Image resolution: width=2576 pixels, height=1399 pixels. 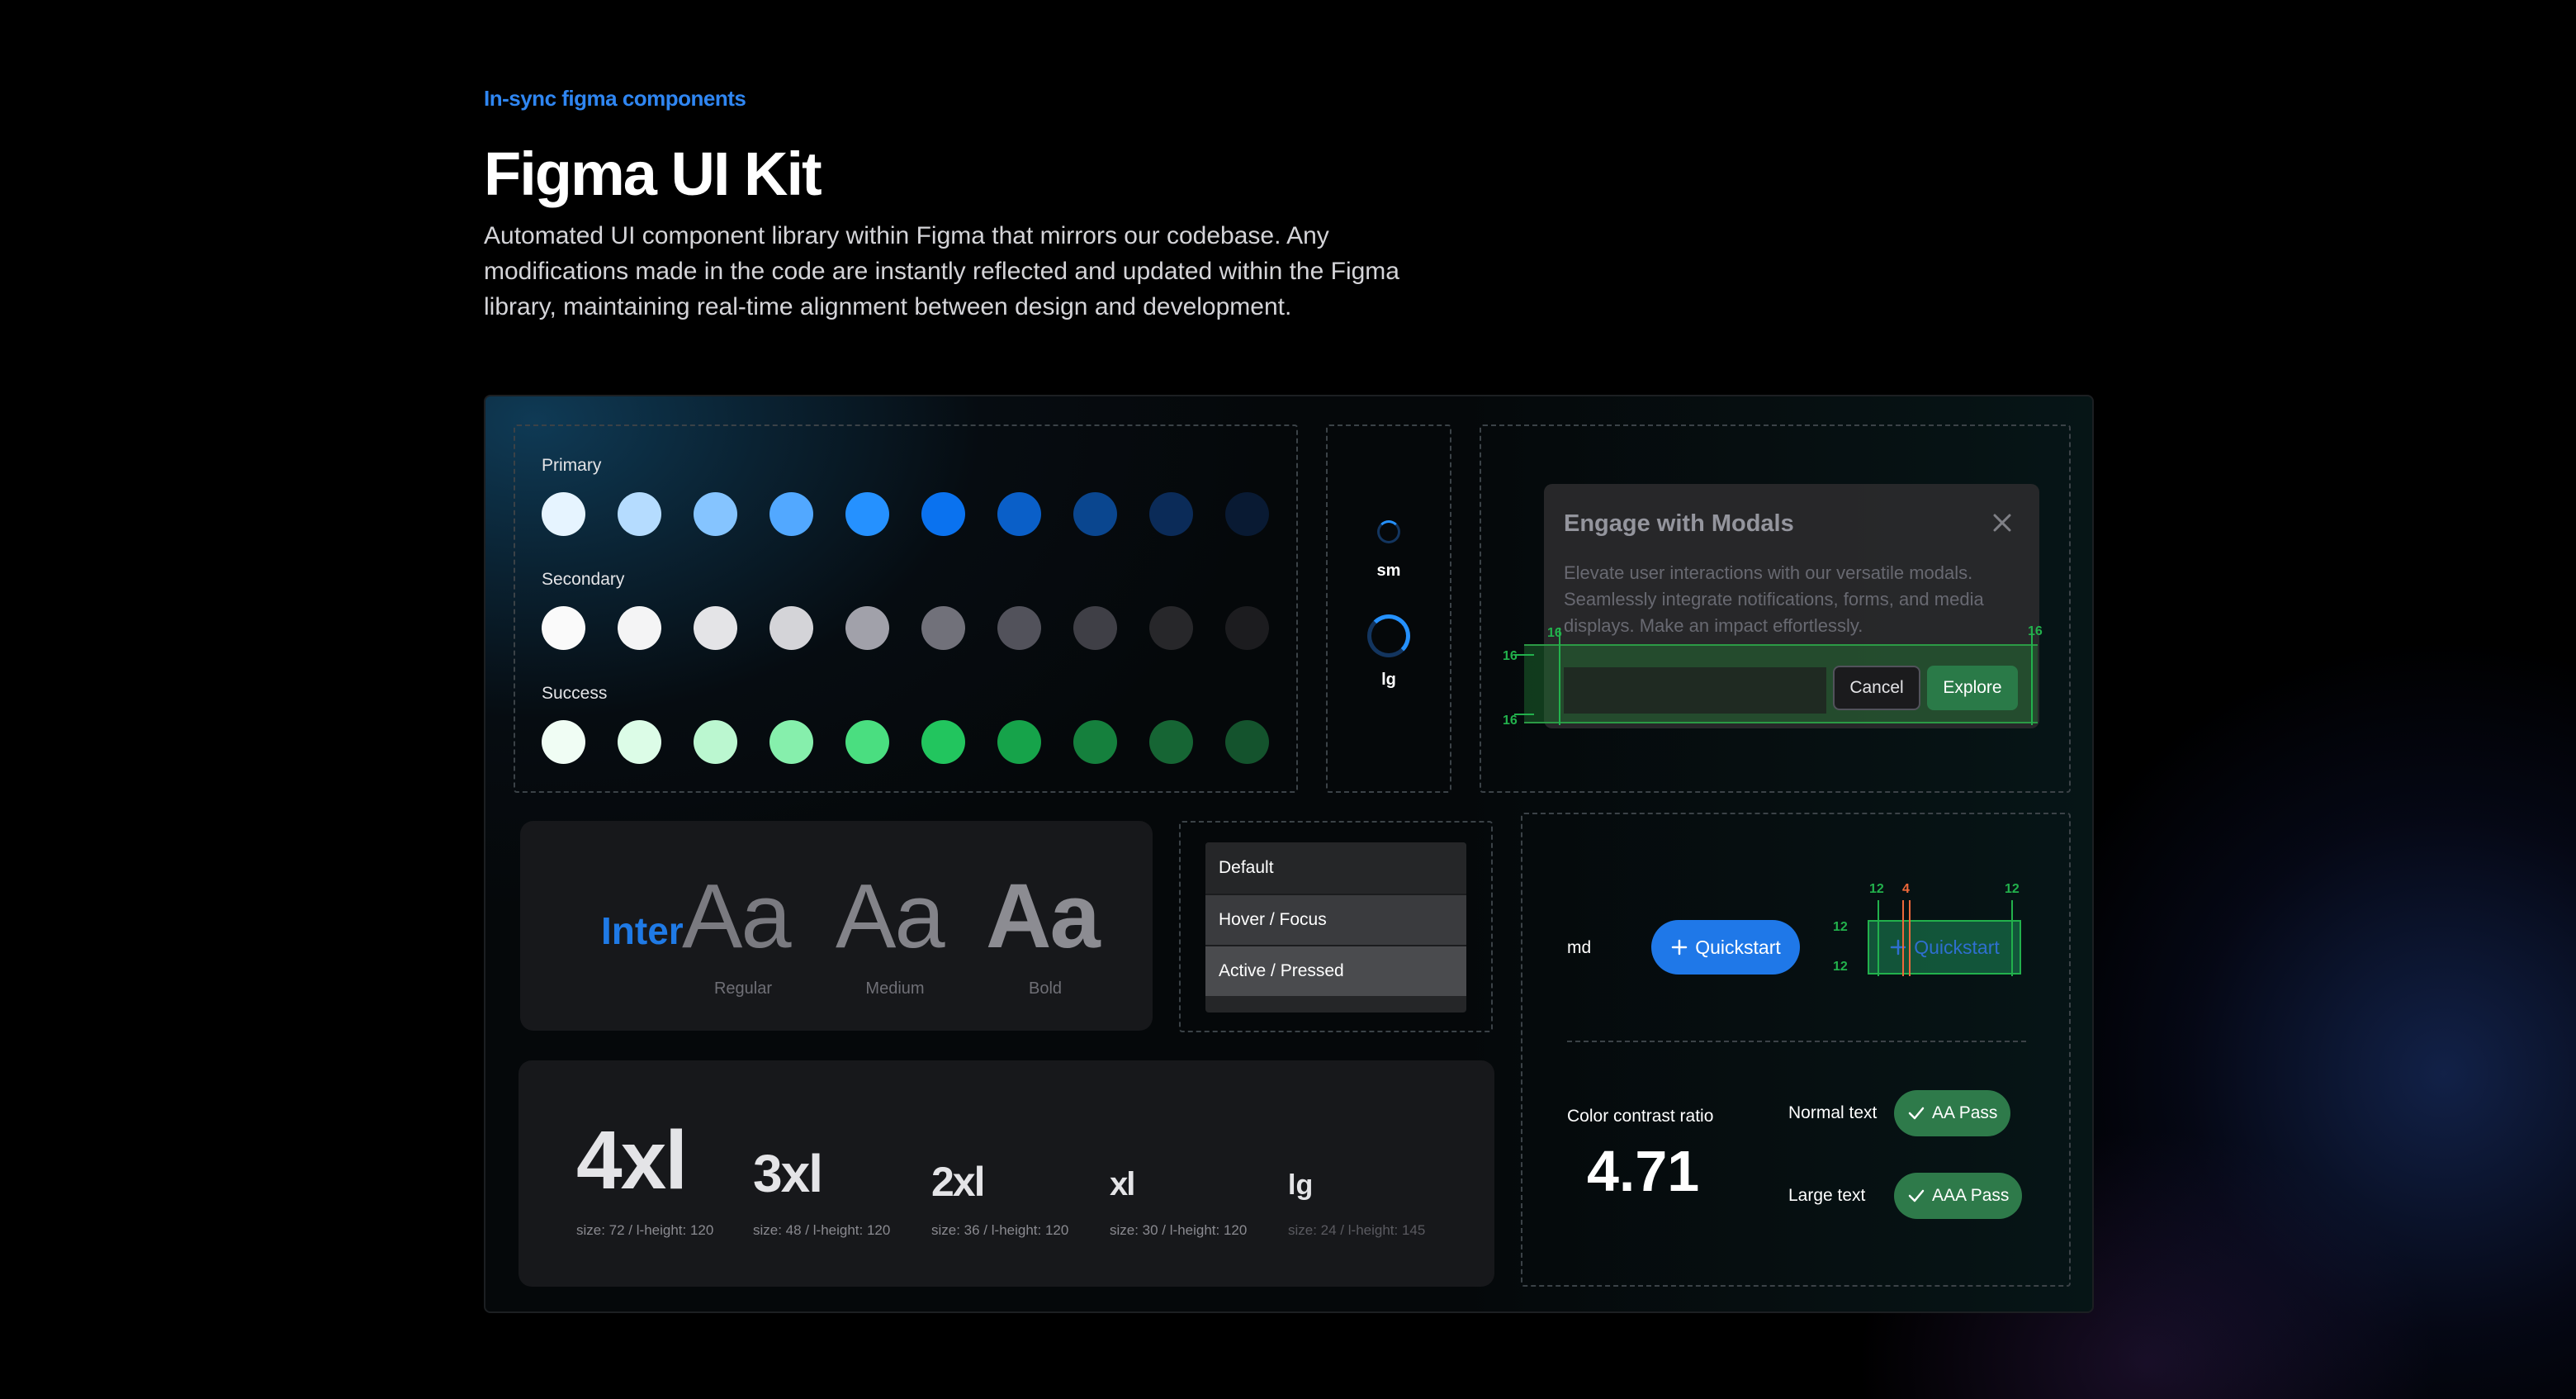 What do you see at coordinates (1840, 927) in the screenshot?
I see `padding-top: 12` at bounding box center [1840, 927].